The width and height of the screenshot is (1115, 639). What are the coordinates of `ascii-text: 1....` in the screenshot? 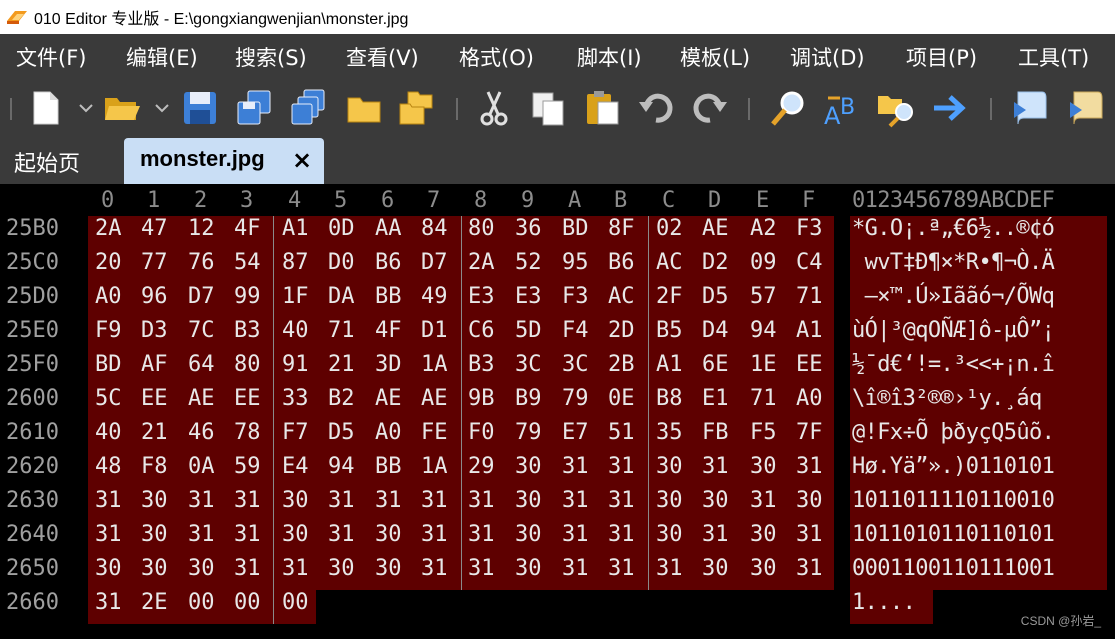 It's located at (884, 602).